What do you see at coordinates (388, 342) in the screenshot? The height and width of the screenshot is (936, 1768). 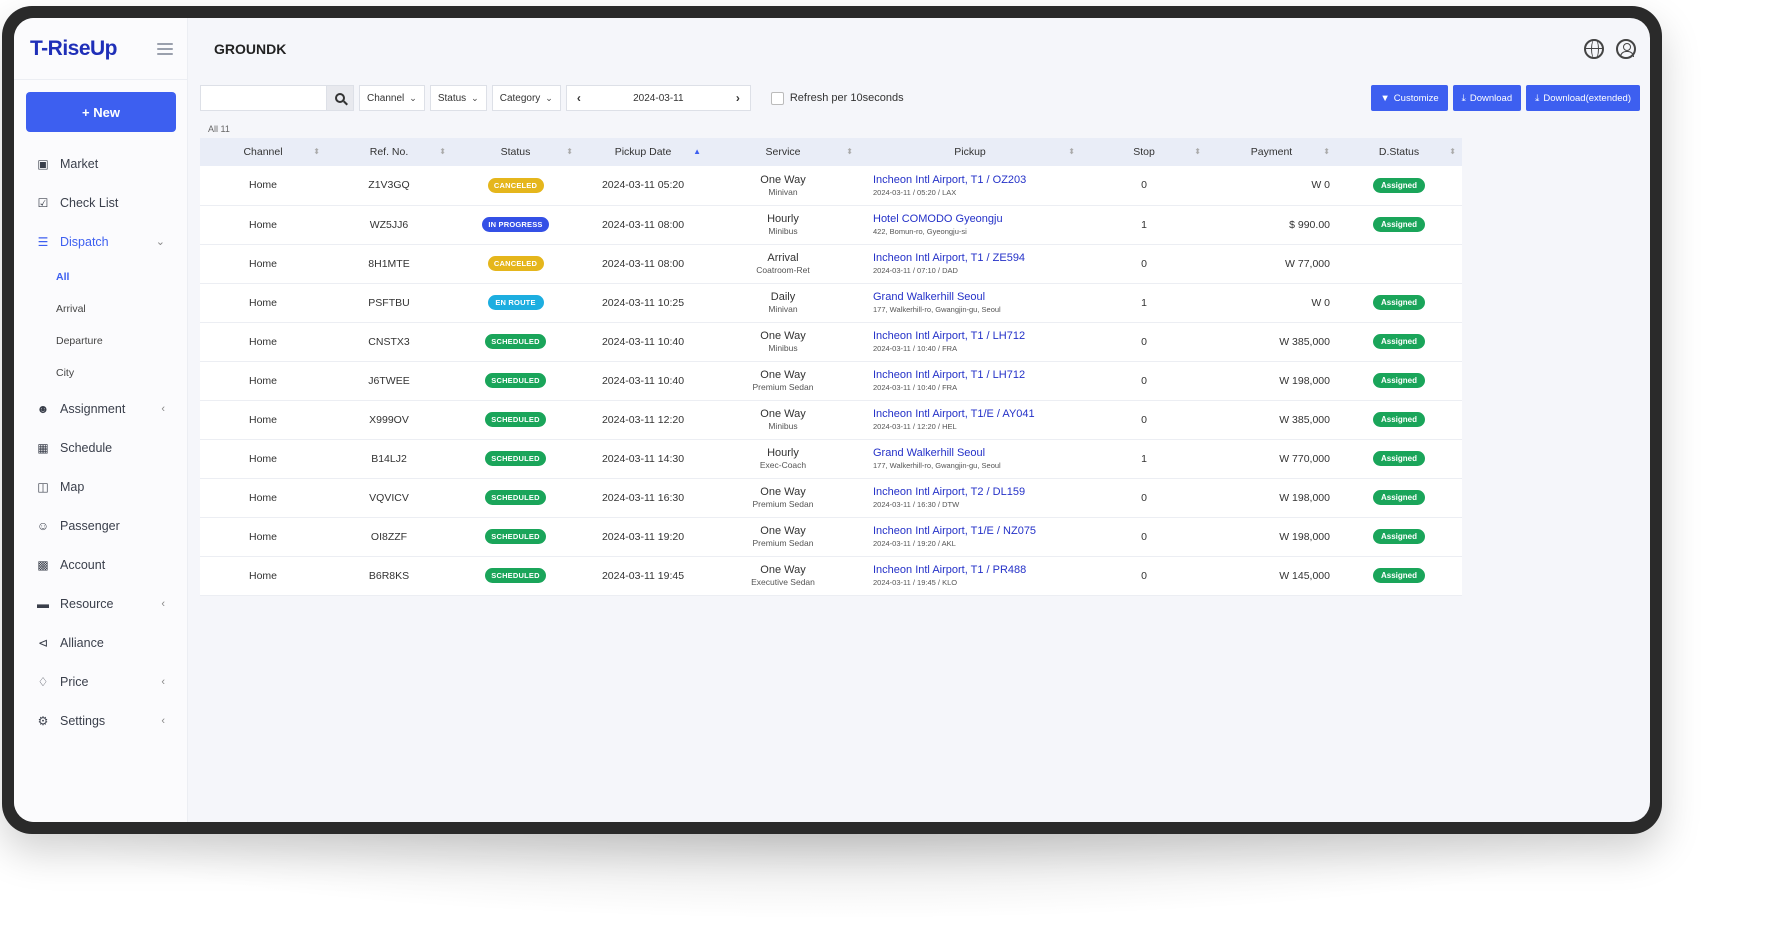 I see `ref-cell: CNSTX3` at bounding box center [388, 342].